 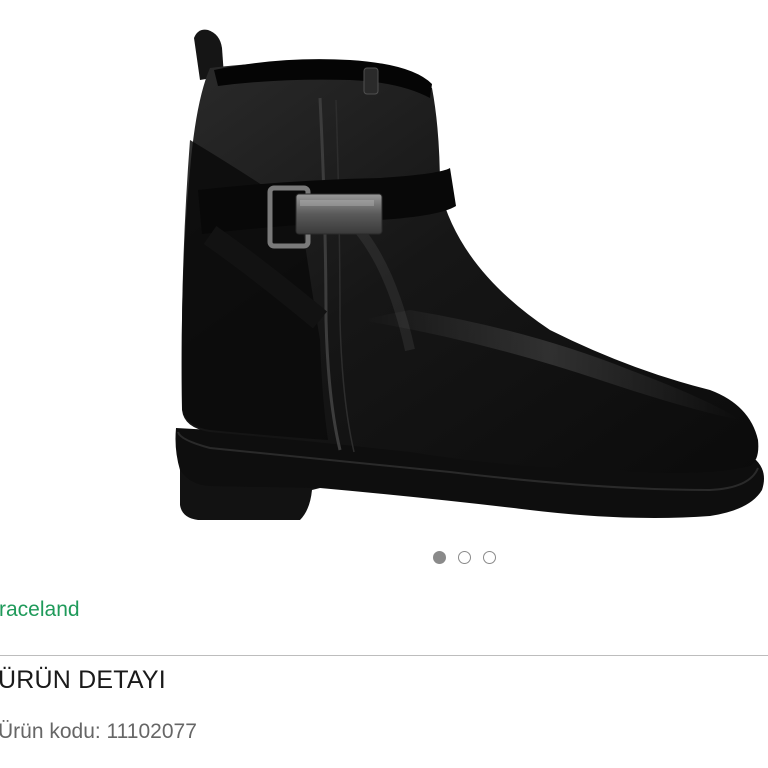 What do you see at coordinates (384, 655) in the screenshot?
I see `divider` at bounding box center [384, 655].